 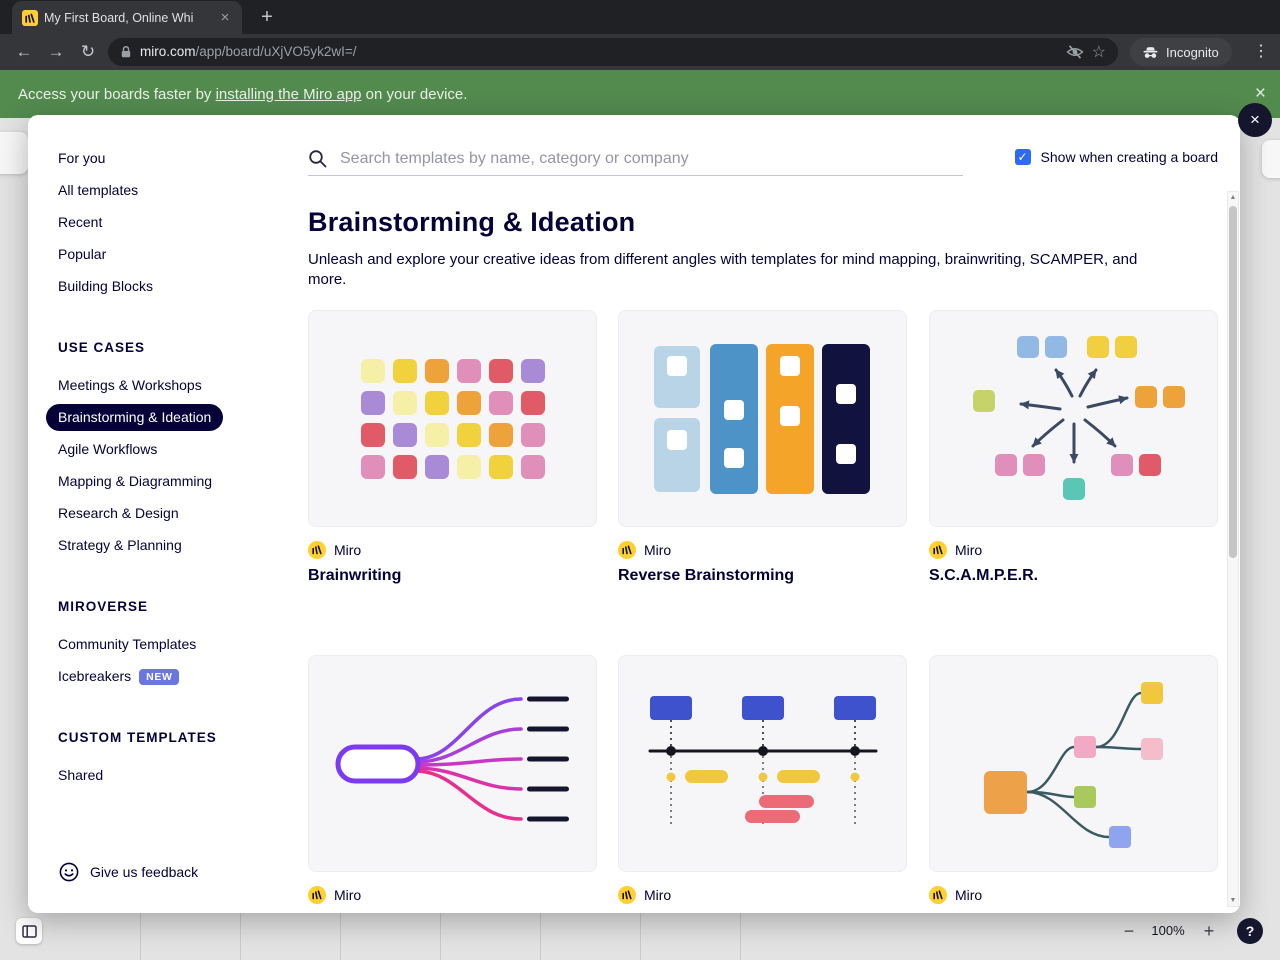 What do you see at coordinates (126, 52) in the screenshot?
I see `lock-icon` at bounding box center [126, 52].